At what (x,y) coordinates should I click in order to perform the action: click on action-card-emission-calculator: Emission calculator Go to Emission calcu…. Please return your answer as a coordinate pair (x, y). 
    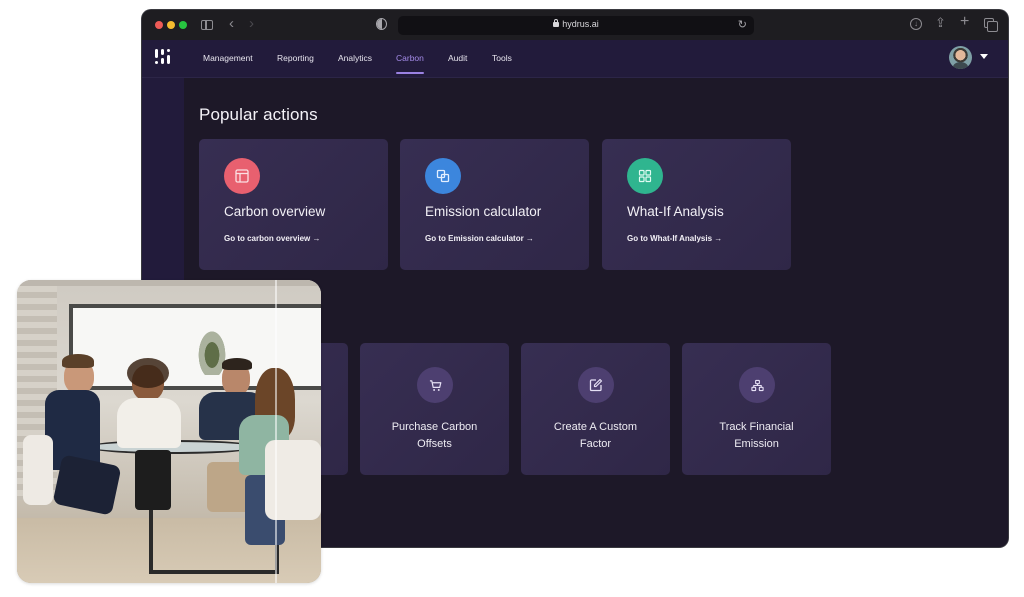
    Looking at the image, I should click on (494, 204).